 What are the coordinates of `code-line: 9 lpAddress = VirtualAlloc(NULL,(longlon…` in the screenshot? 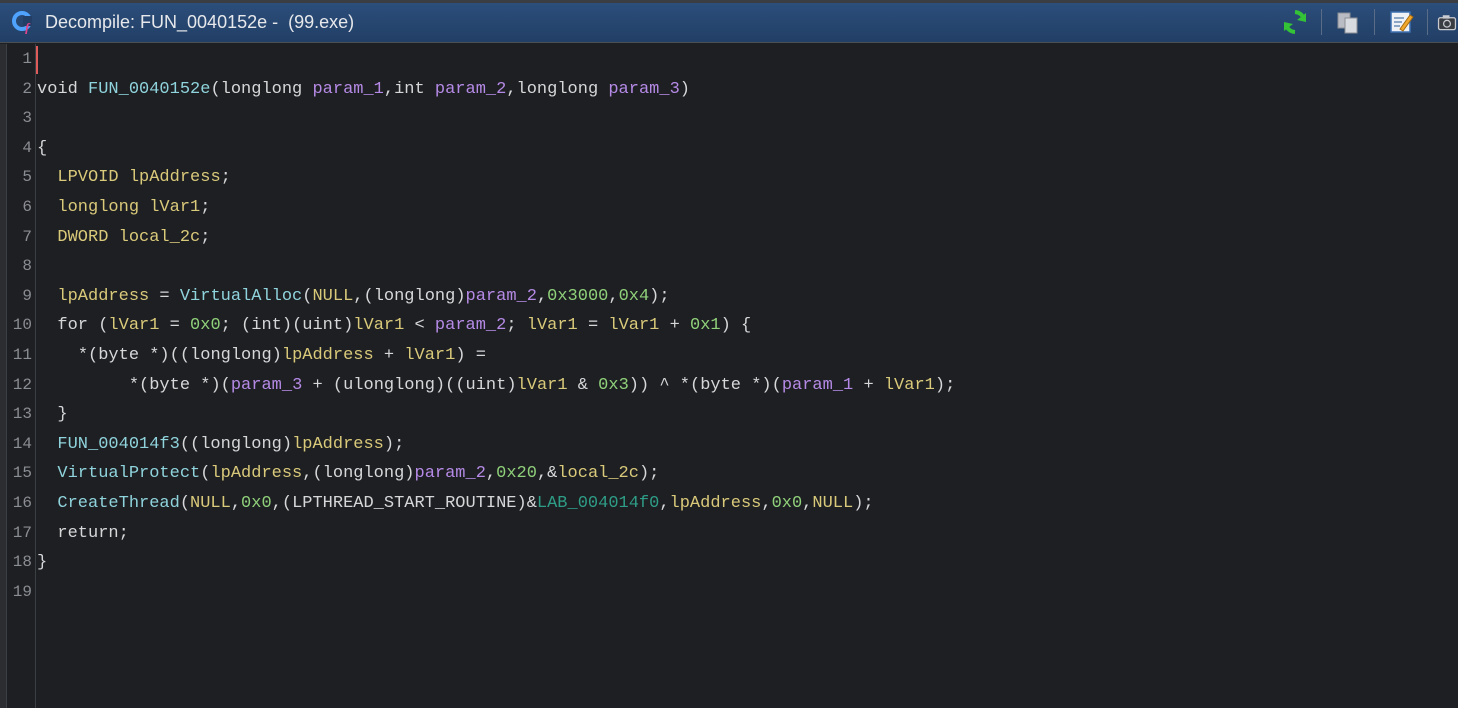 It's located at (729, 297).